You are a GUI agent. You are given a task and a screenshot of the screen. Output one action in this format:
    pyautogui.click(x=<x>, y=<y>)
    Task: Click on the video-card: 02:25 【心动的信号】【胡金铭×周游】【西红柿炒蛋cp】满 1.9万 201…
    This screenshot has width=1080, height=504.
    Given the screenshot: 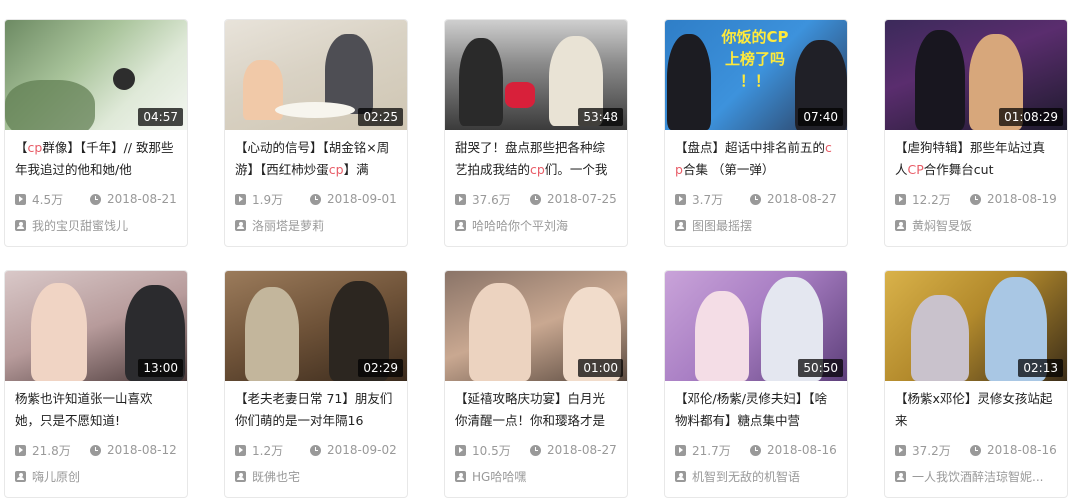 What is the action you would take?
    pyautogui.click(x=316, y=133)
    